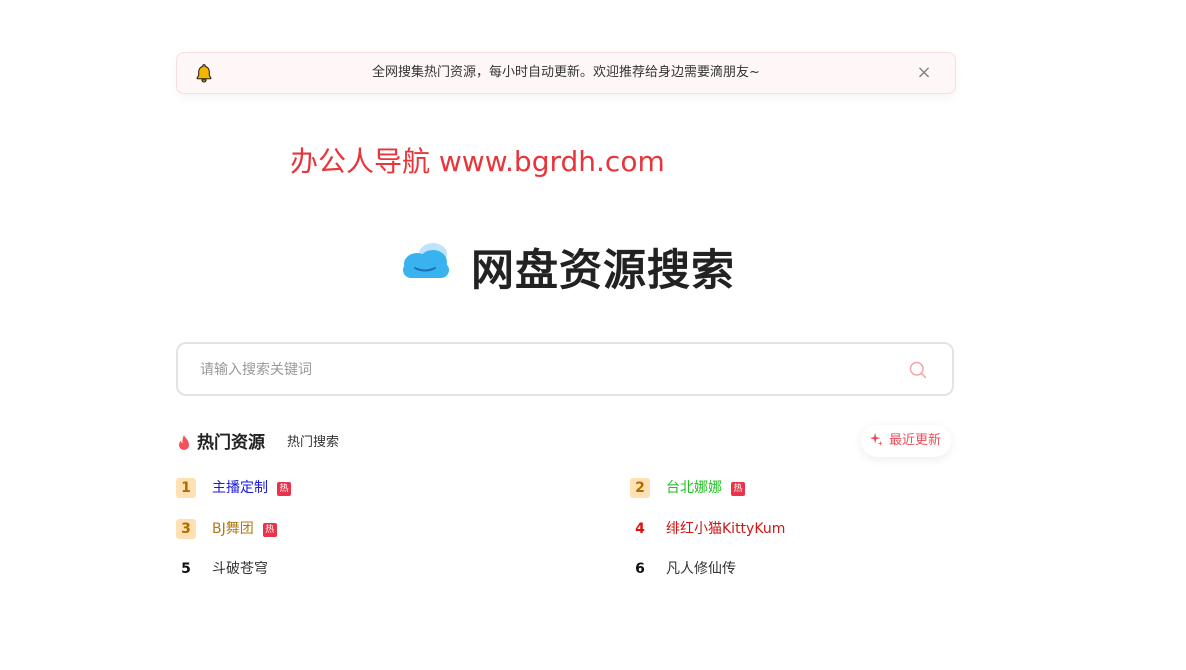 The width and height of the screenshot is (1186, 670). What do you see at coordinates (240, 488) in the screenshot?
I see `hot-item-text: 主播定制` at bounding box center [240, 488].